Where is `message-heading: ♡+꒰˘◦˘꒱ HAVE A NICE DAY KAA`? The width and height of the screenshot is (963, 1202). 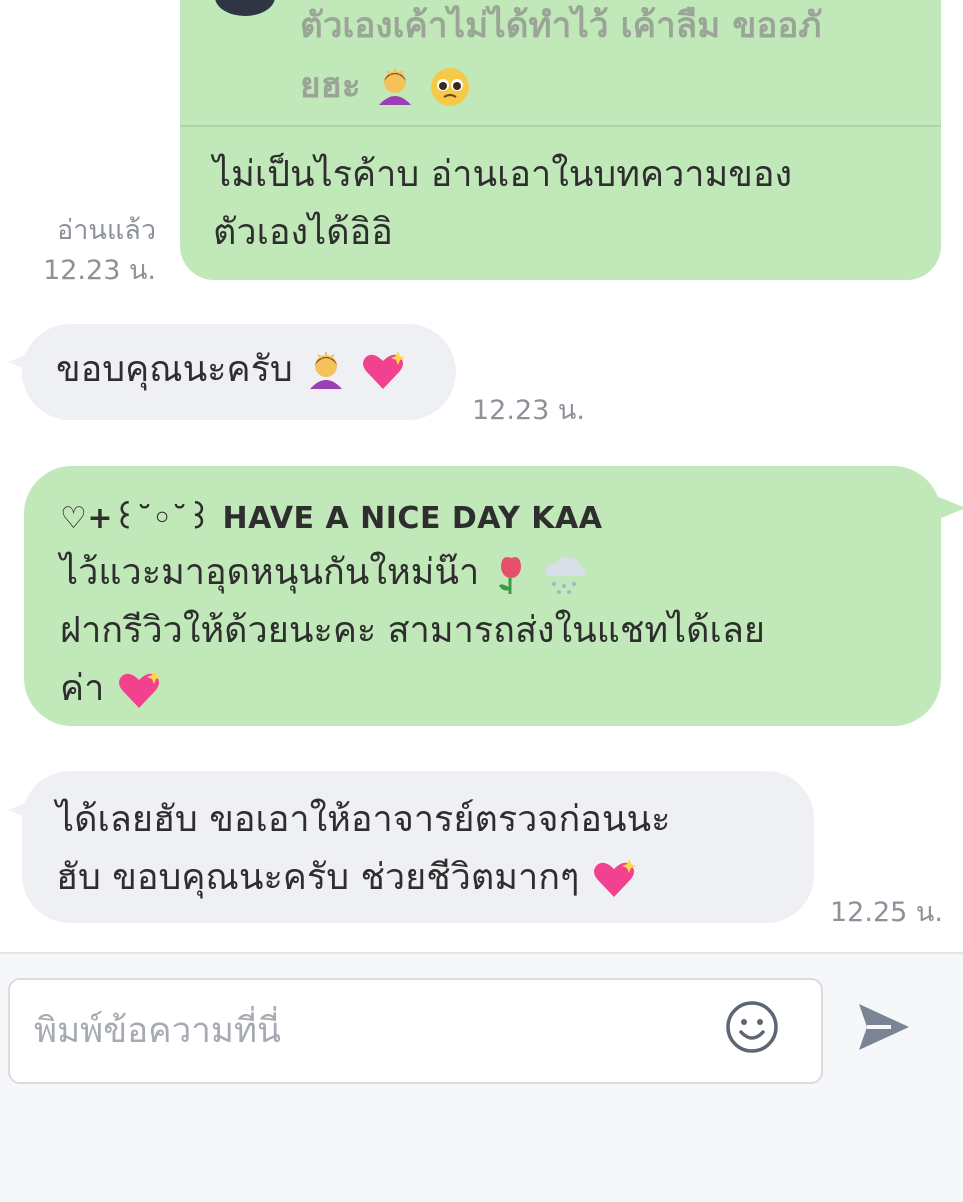
message-heading: ♡+꒰˘◦˘꒱ HAVE A NICE DAY KAA is located at coordinates (500, 519).